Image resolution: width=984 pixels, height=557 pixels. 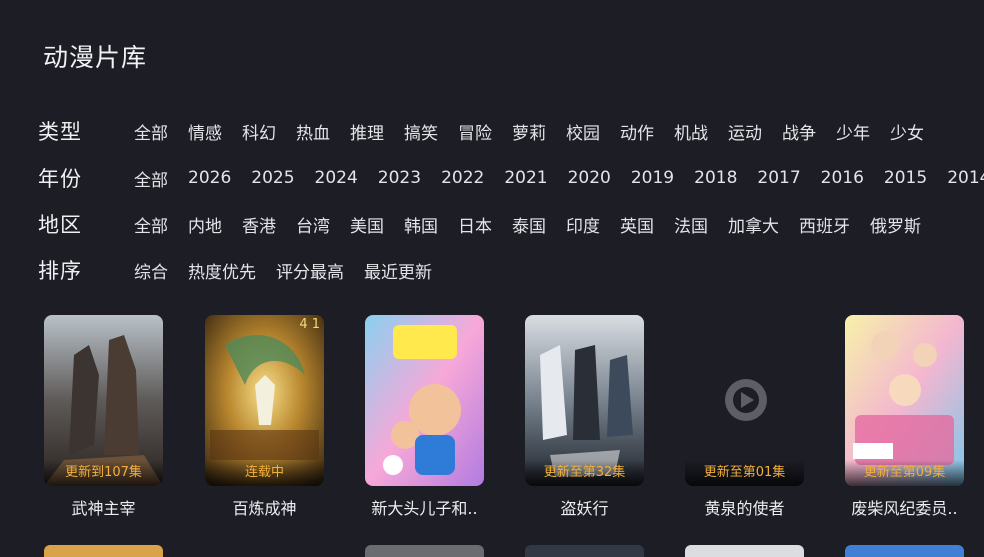 What do you see at coordinates (95, 57) in the screenshot?
I see `page-title: 动漫片库` at bounding box center [95, 57].